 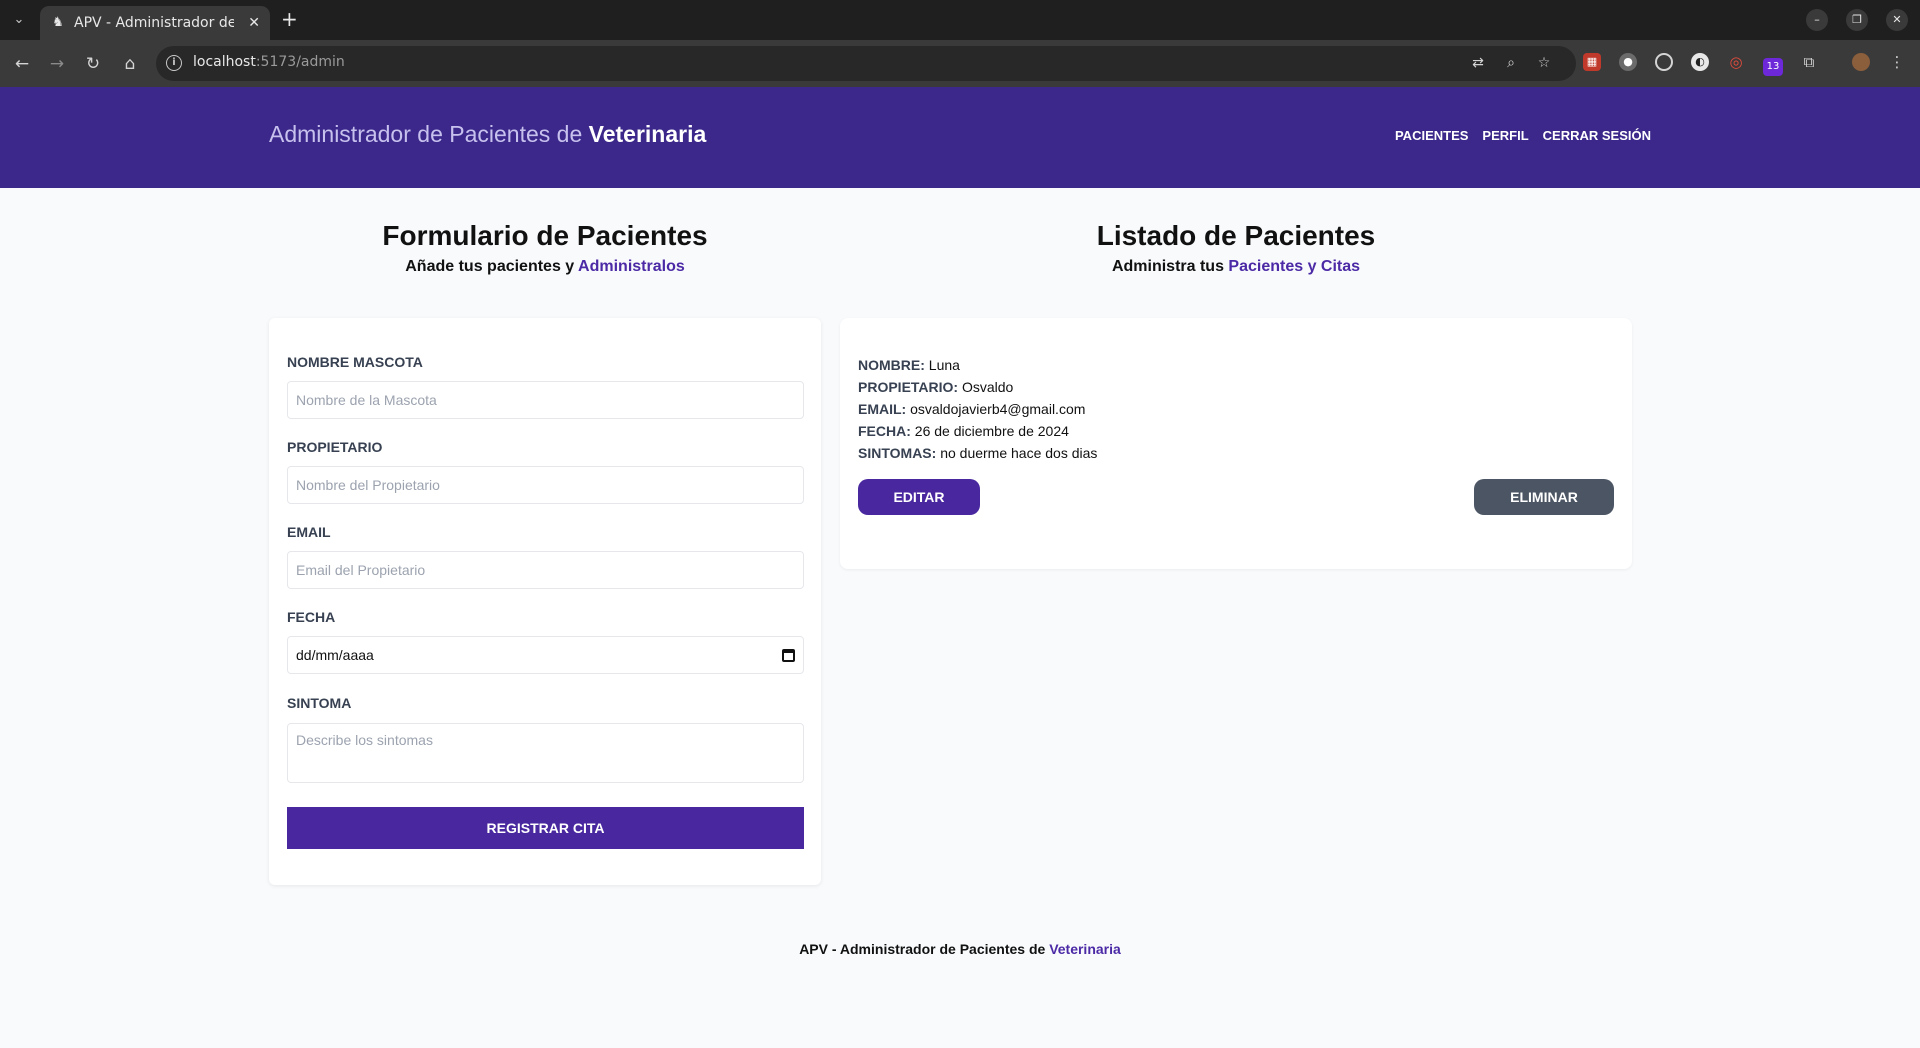 What do you see at coordinates (335, 655) in the screenshot?
I see `date-value: dd/mm/aaaa` at bounding box center [335, 655].